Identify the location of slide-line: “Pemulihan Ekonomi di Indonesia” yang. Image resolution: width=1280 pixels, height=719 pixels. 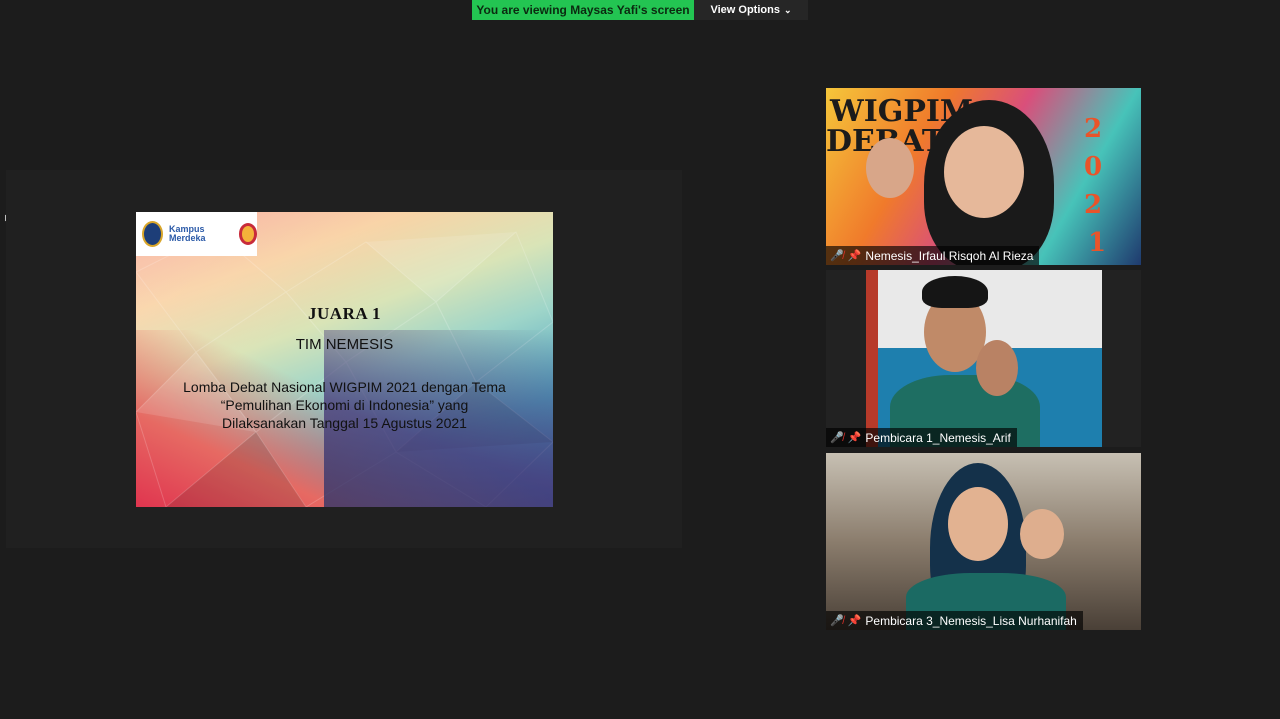
(344, 405).